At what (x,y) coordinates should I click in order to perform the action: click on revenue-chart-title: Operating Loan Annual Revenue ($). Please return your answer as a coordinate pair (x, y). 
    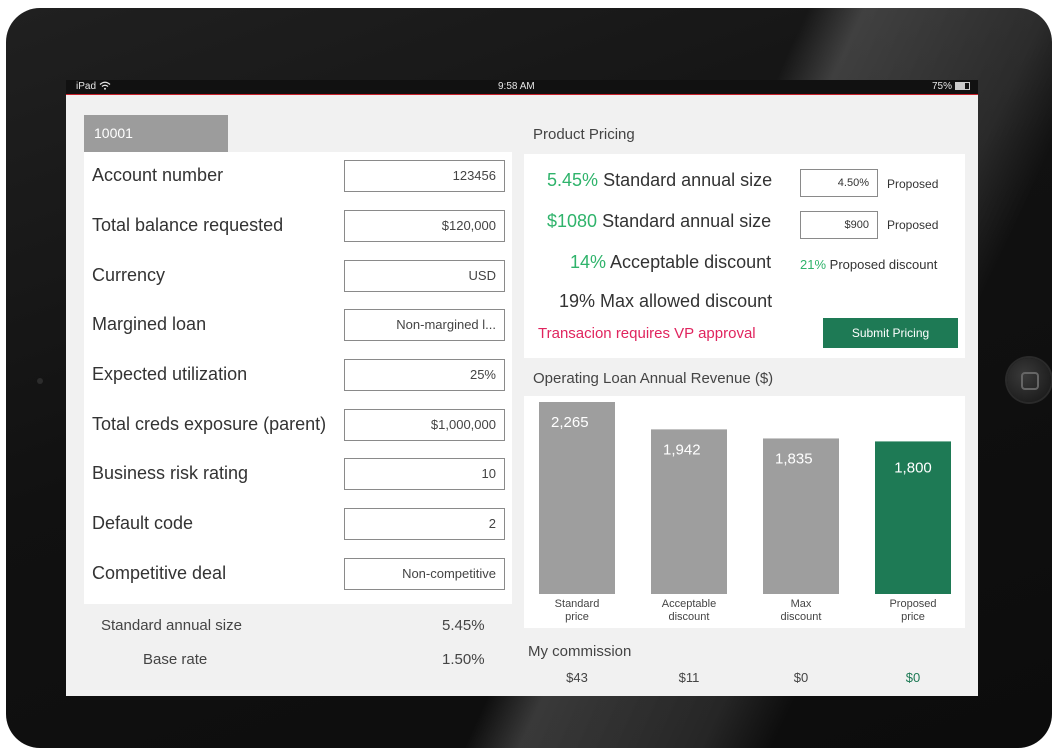
    Looking at the image, I should click on (653, 378).